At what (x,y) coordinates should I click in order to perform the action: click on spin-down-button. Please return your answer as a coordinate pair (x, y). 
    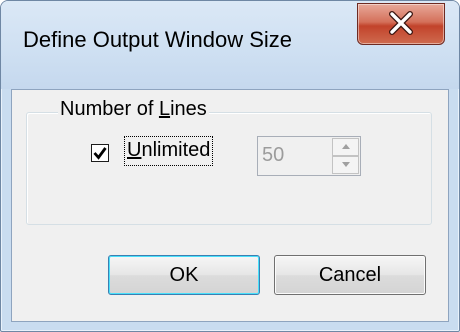
    Looking at the image, I should click on (345, 165).